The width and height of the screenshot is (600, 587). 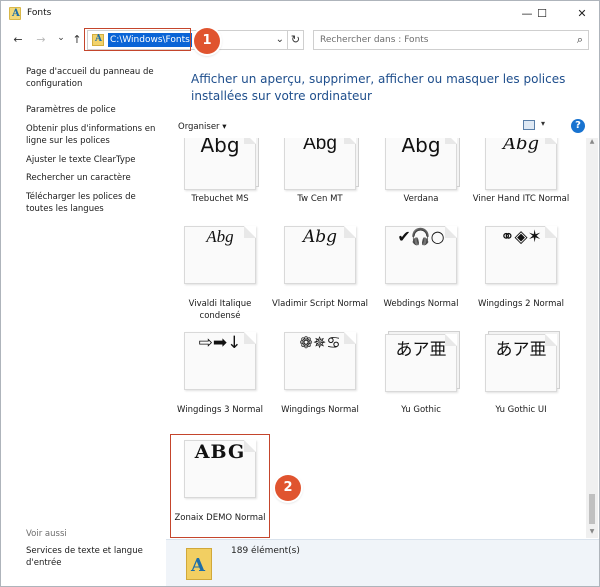 What do you see at coordinates (94, 110) in the screenshot?
I see `link-font-settings: Paramètres de police` at bounding box center [94, 110].